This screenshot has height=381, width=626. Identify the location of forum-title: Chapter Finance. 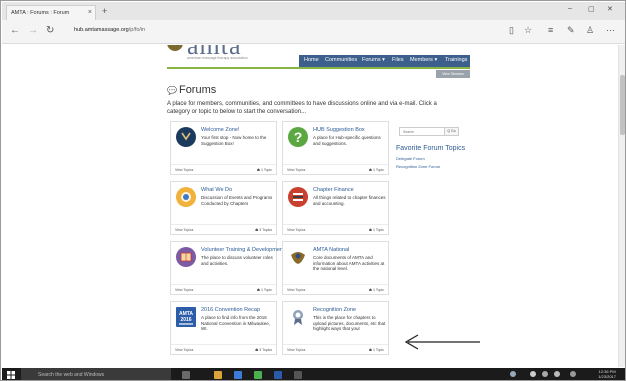
(333, 190).